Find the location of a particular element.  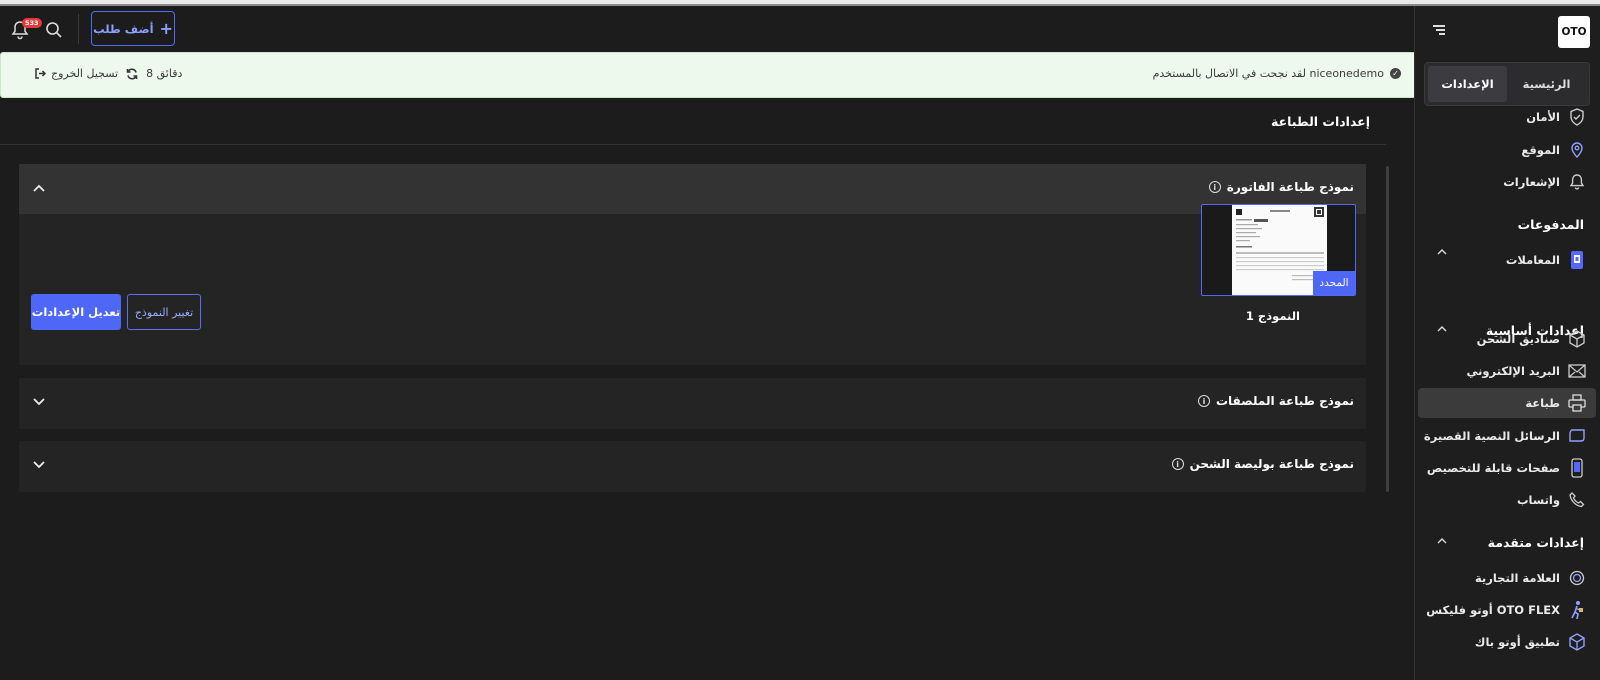

sidebar-item-label: واتساب is located at coordinates (1538, 500).